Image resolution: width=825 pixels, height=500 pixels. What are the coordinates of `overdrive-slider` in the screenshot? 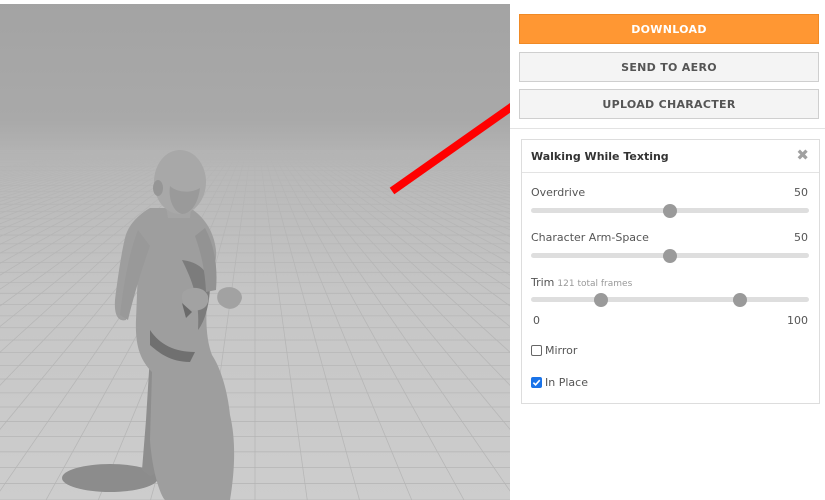 It's located at (670, 211).